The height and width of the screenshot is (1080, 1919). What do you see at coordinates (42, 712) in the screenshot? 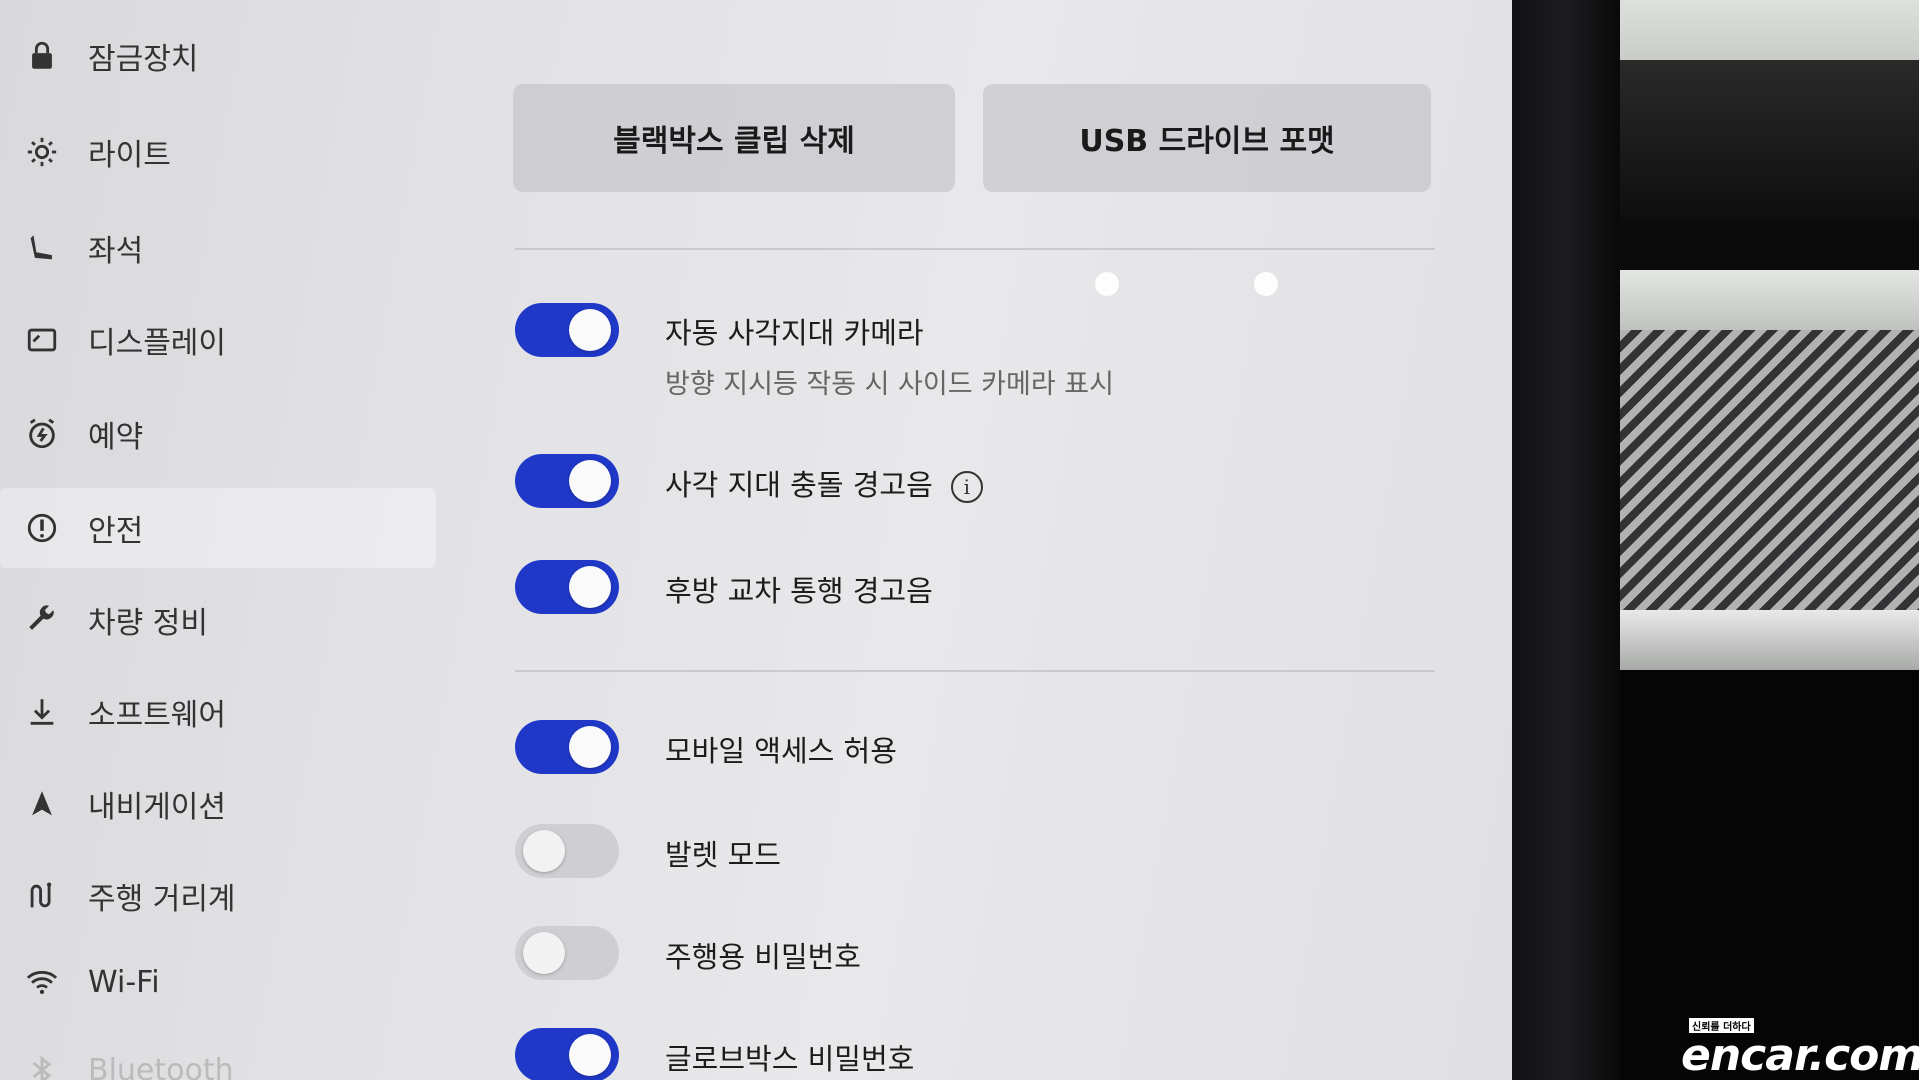
I see `download-icon` at bounding box center [42, 712].